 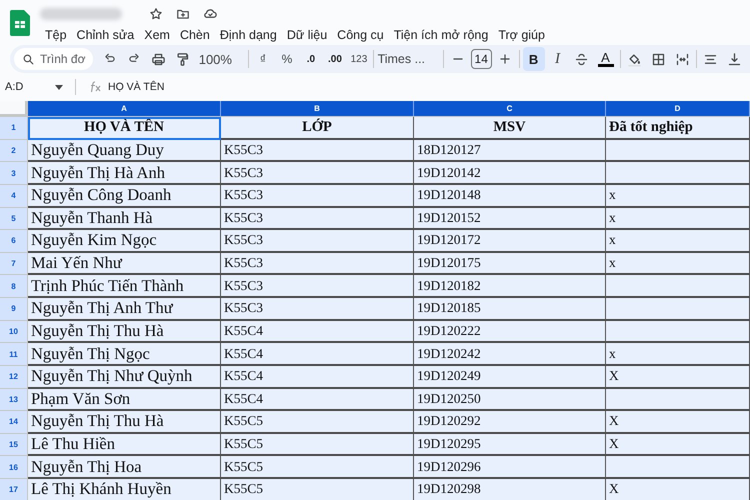 What do you see at coordinates (510, 286) in the screenshot?
I see `table-cell: 19D120182` at bounding box center [510, 286].